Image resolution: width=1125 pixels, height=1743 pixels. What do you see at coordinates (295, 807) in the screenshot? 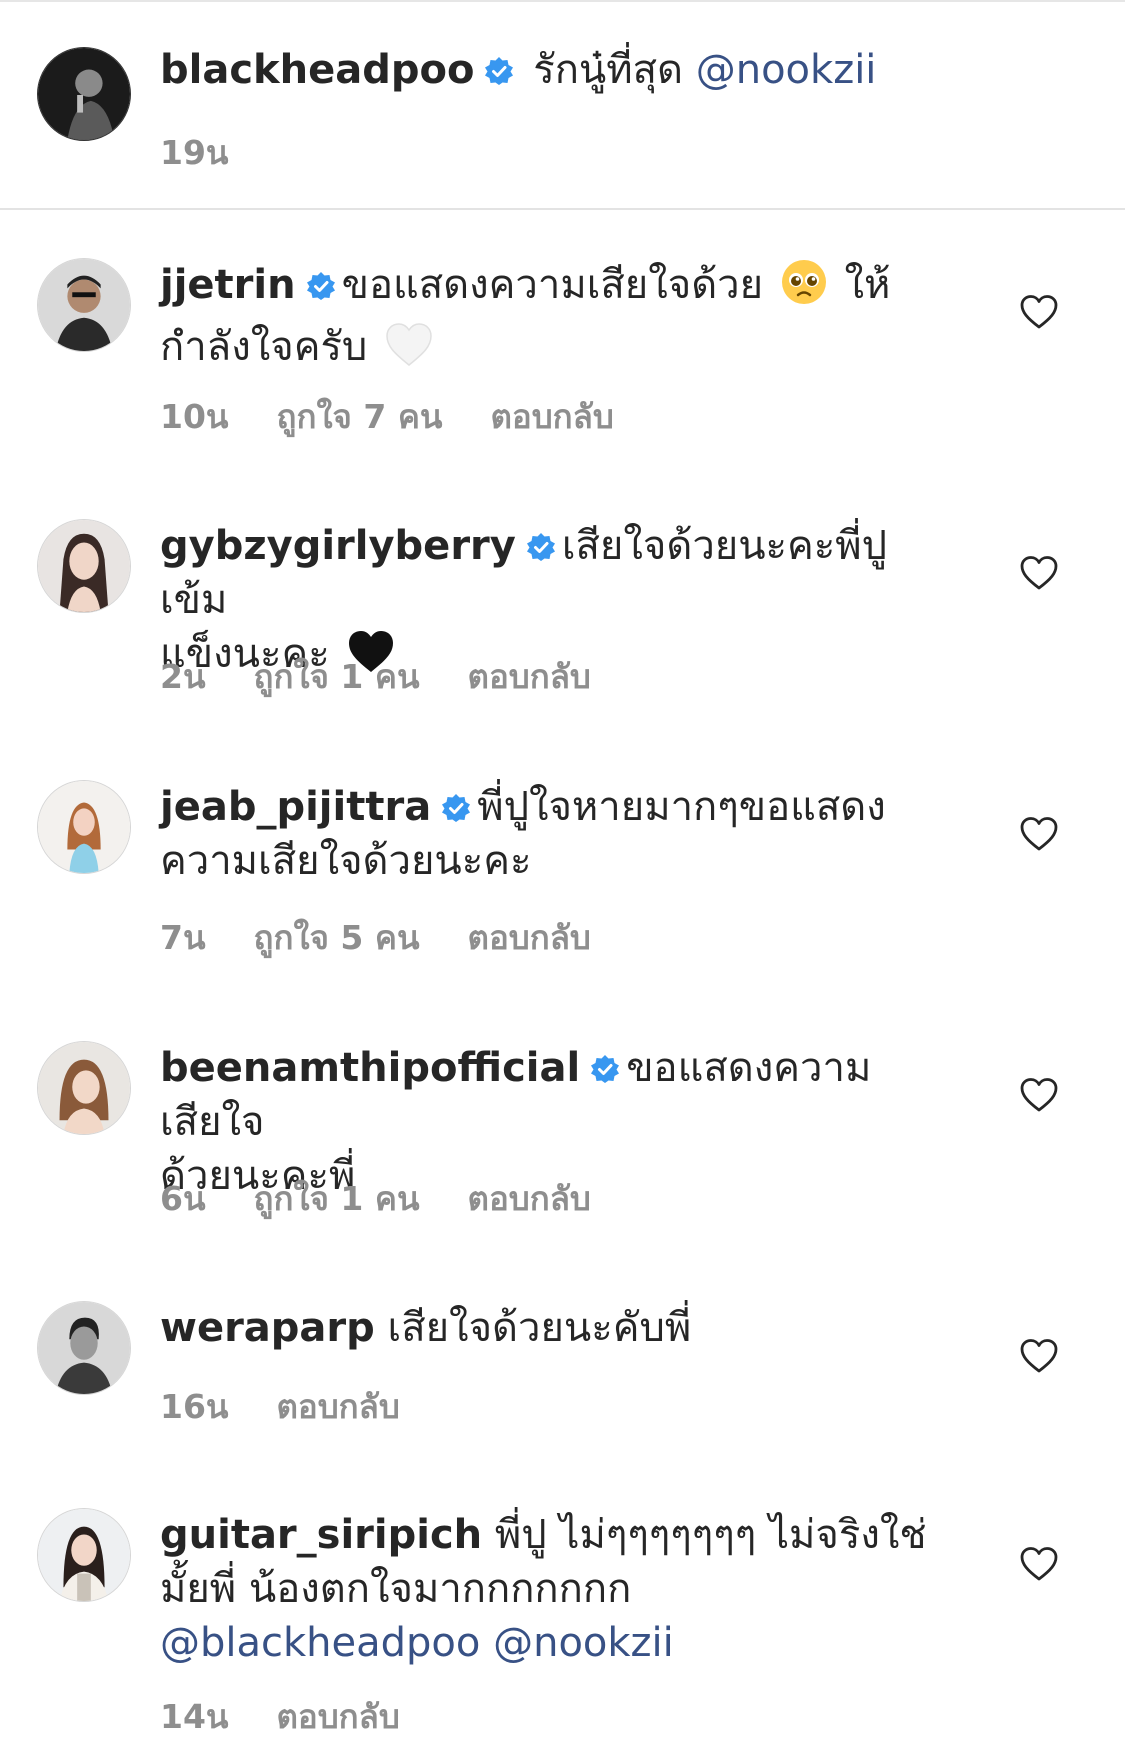
I see `username: jeab_pijittra` at bounding box center [295, 807].